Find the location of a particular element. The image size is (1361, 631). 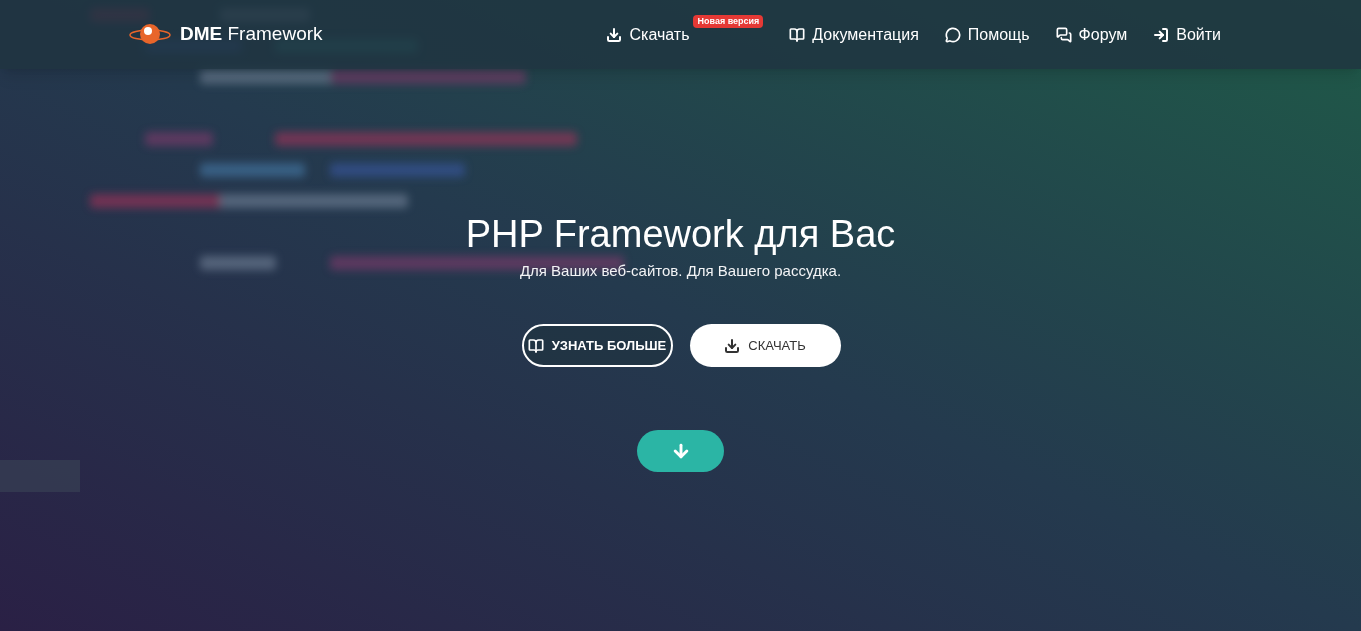

nav-link: Скачать is located at coordinates (648, 34).